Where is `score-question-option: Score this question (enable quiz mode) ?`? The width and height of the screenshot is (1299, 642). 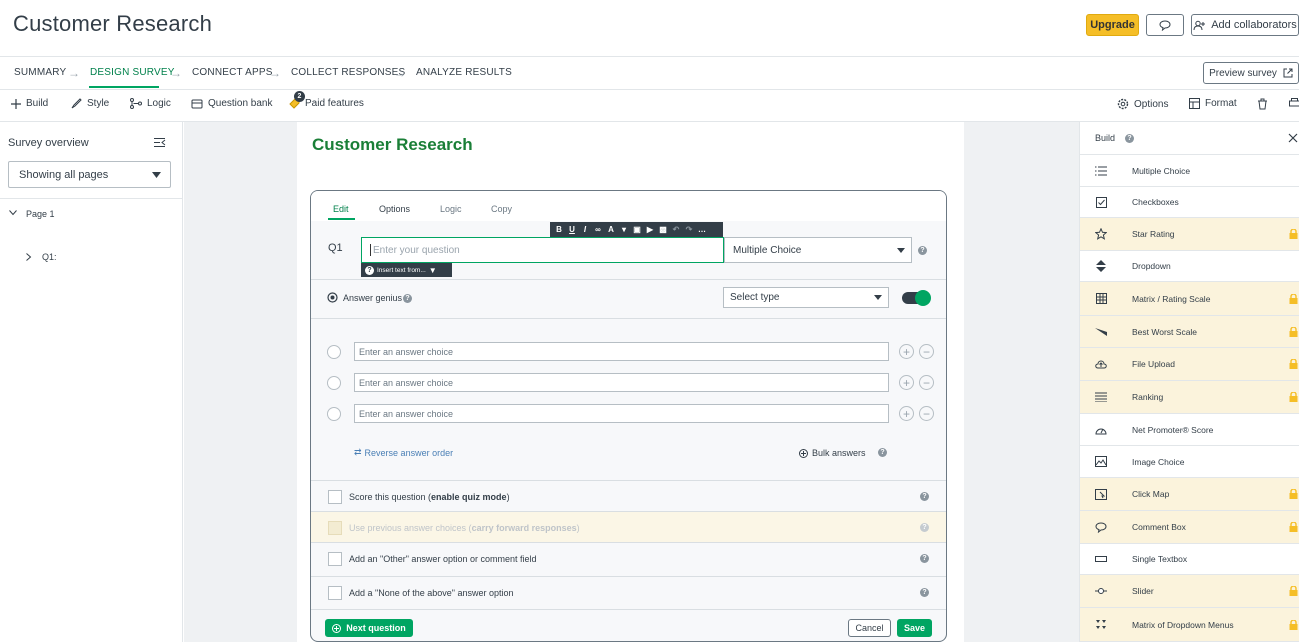 score-question-option: Score this question (enable quiz mode) ? is located at coordinates (628, 496).